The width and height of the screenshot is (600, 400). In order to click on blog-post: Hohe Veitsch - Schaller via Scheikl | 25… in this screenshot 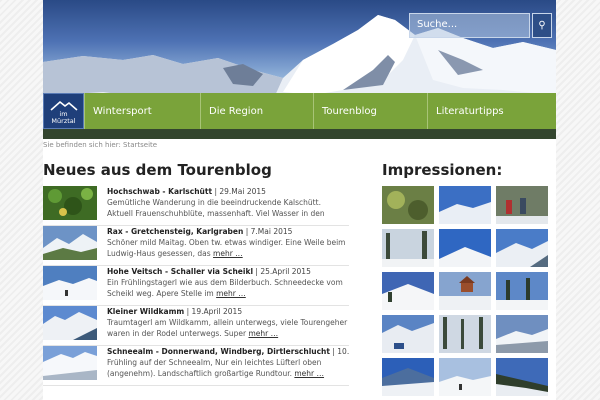, I will do `click(196, 286)`.